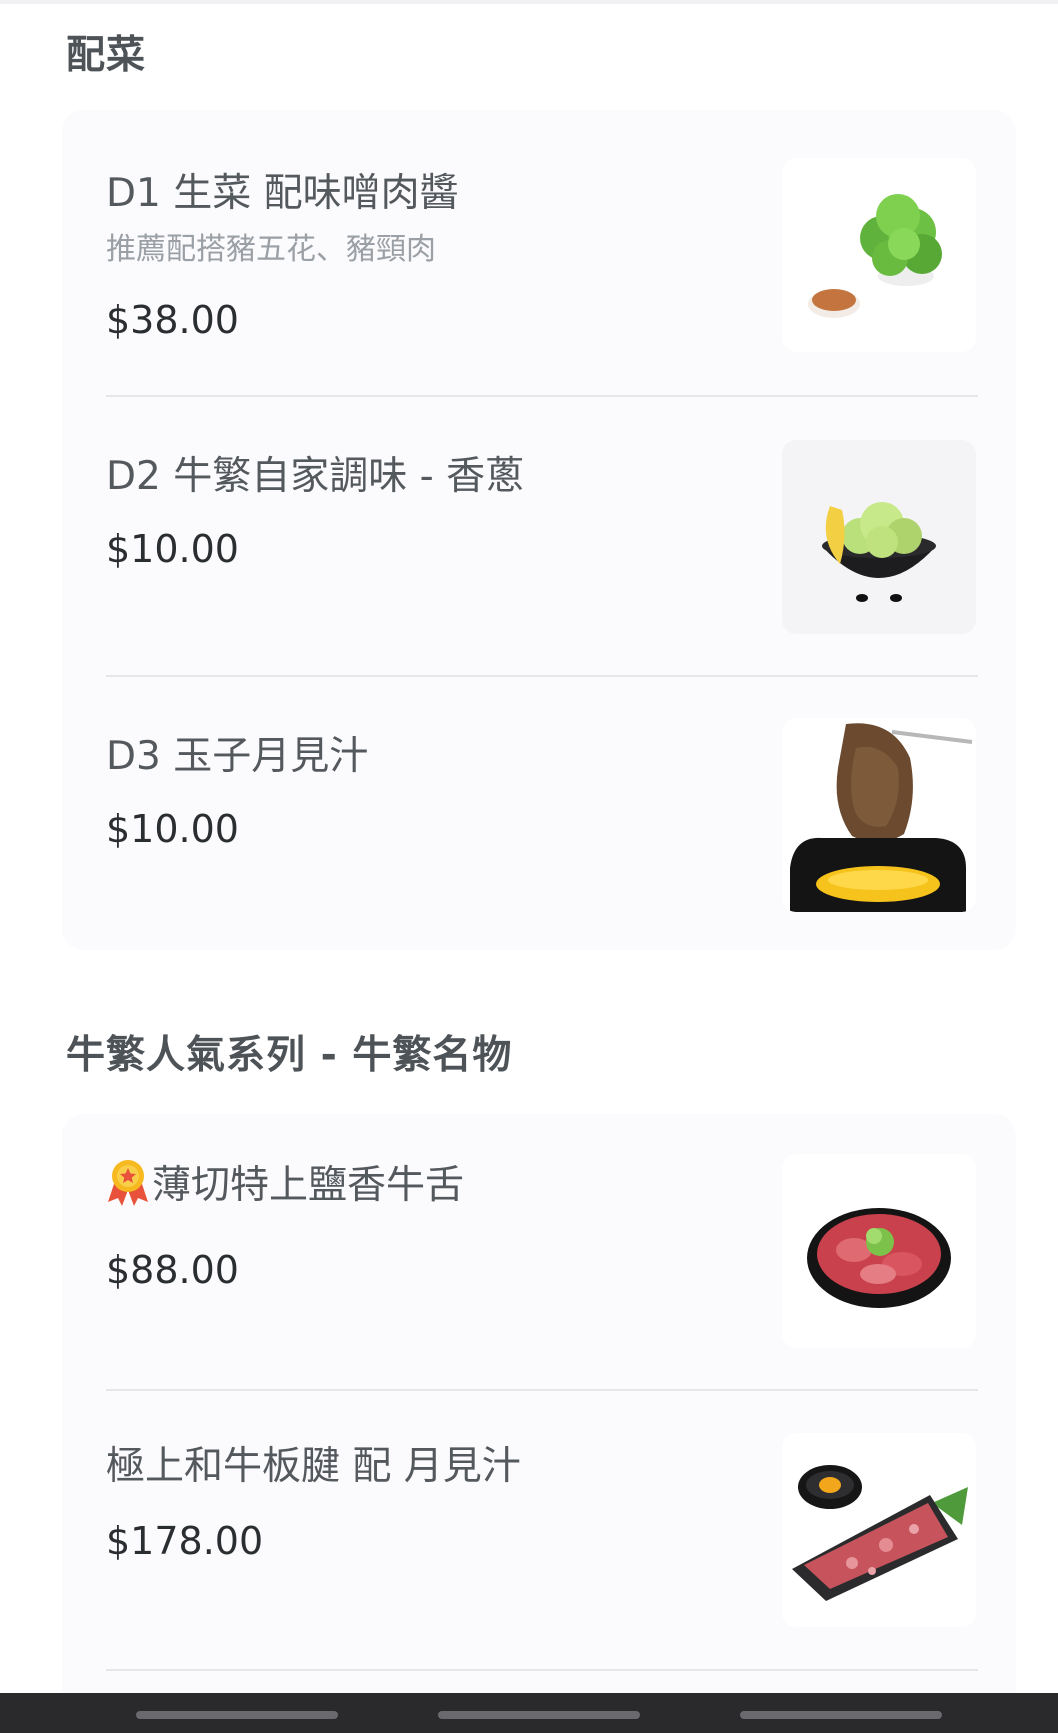  What do you see at coordinates (542, 1670) in the screenshot?
I see `item-divider` at bounding box center [542, 1670].